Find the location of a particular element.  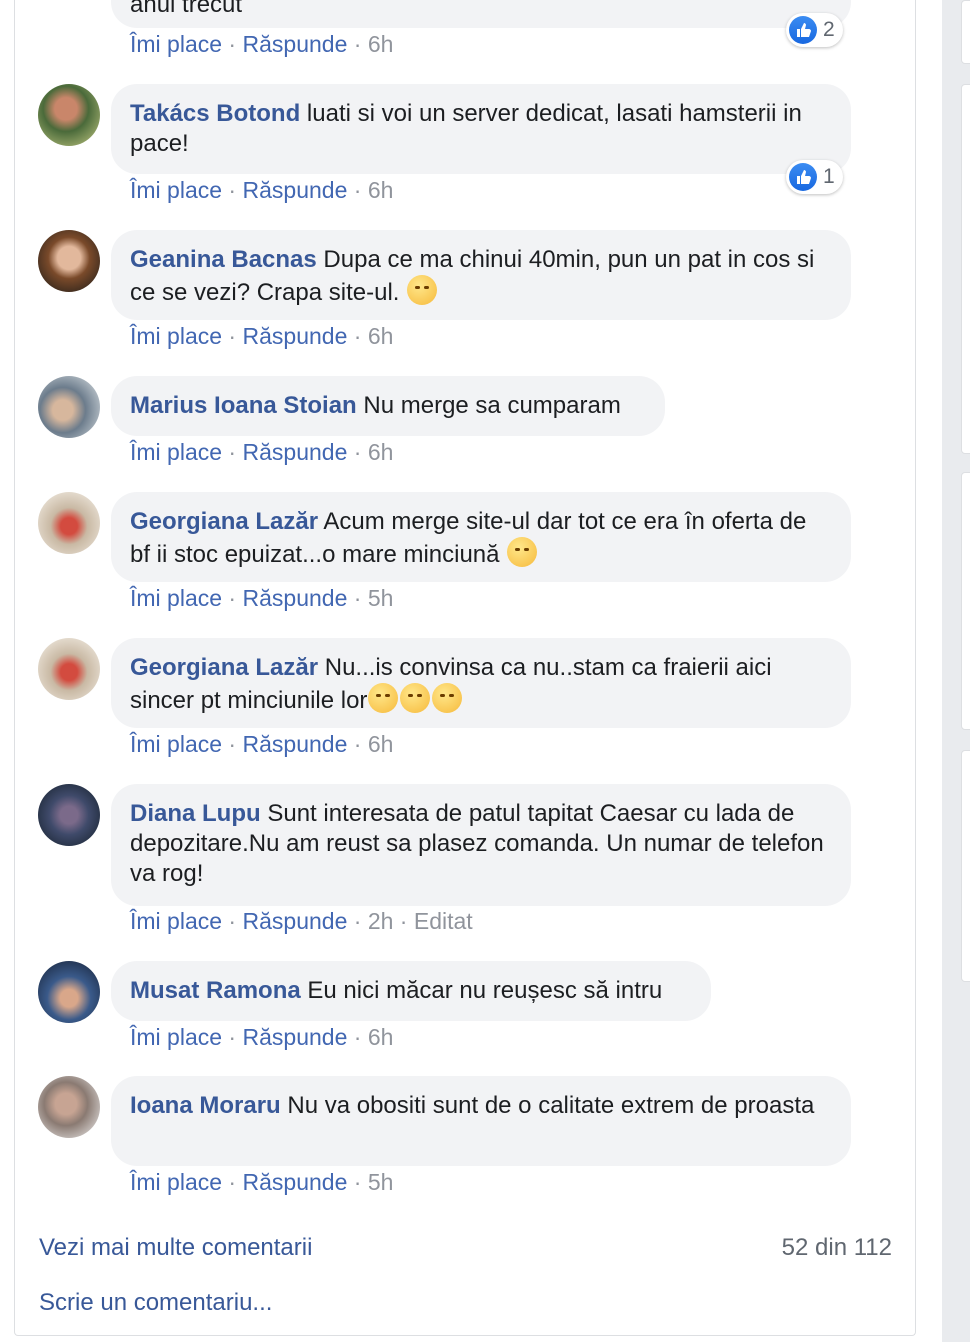

comment-actions: Îmi place · Răspunde · 2h · Editat is located at coordinates (301, 921).